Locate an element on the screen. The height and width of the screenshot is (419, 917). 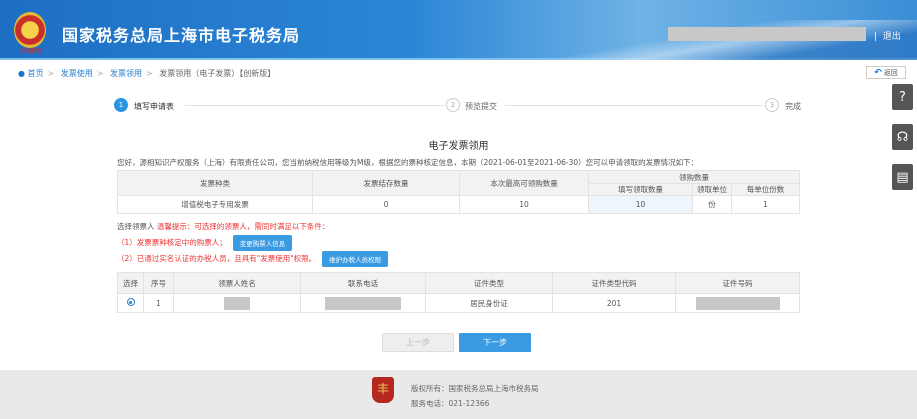
step-1-circle: 1 is located at coordinates (121, 105).